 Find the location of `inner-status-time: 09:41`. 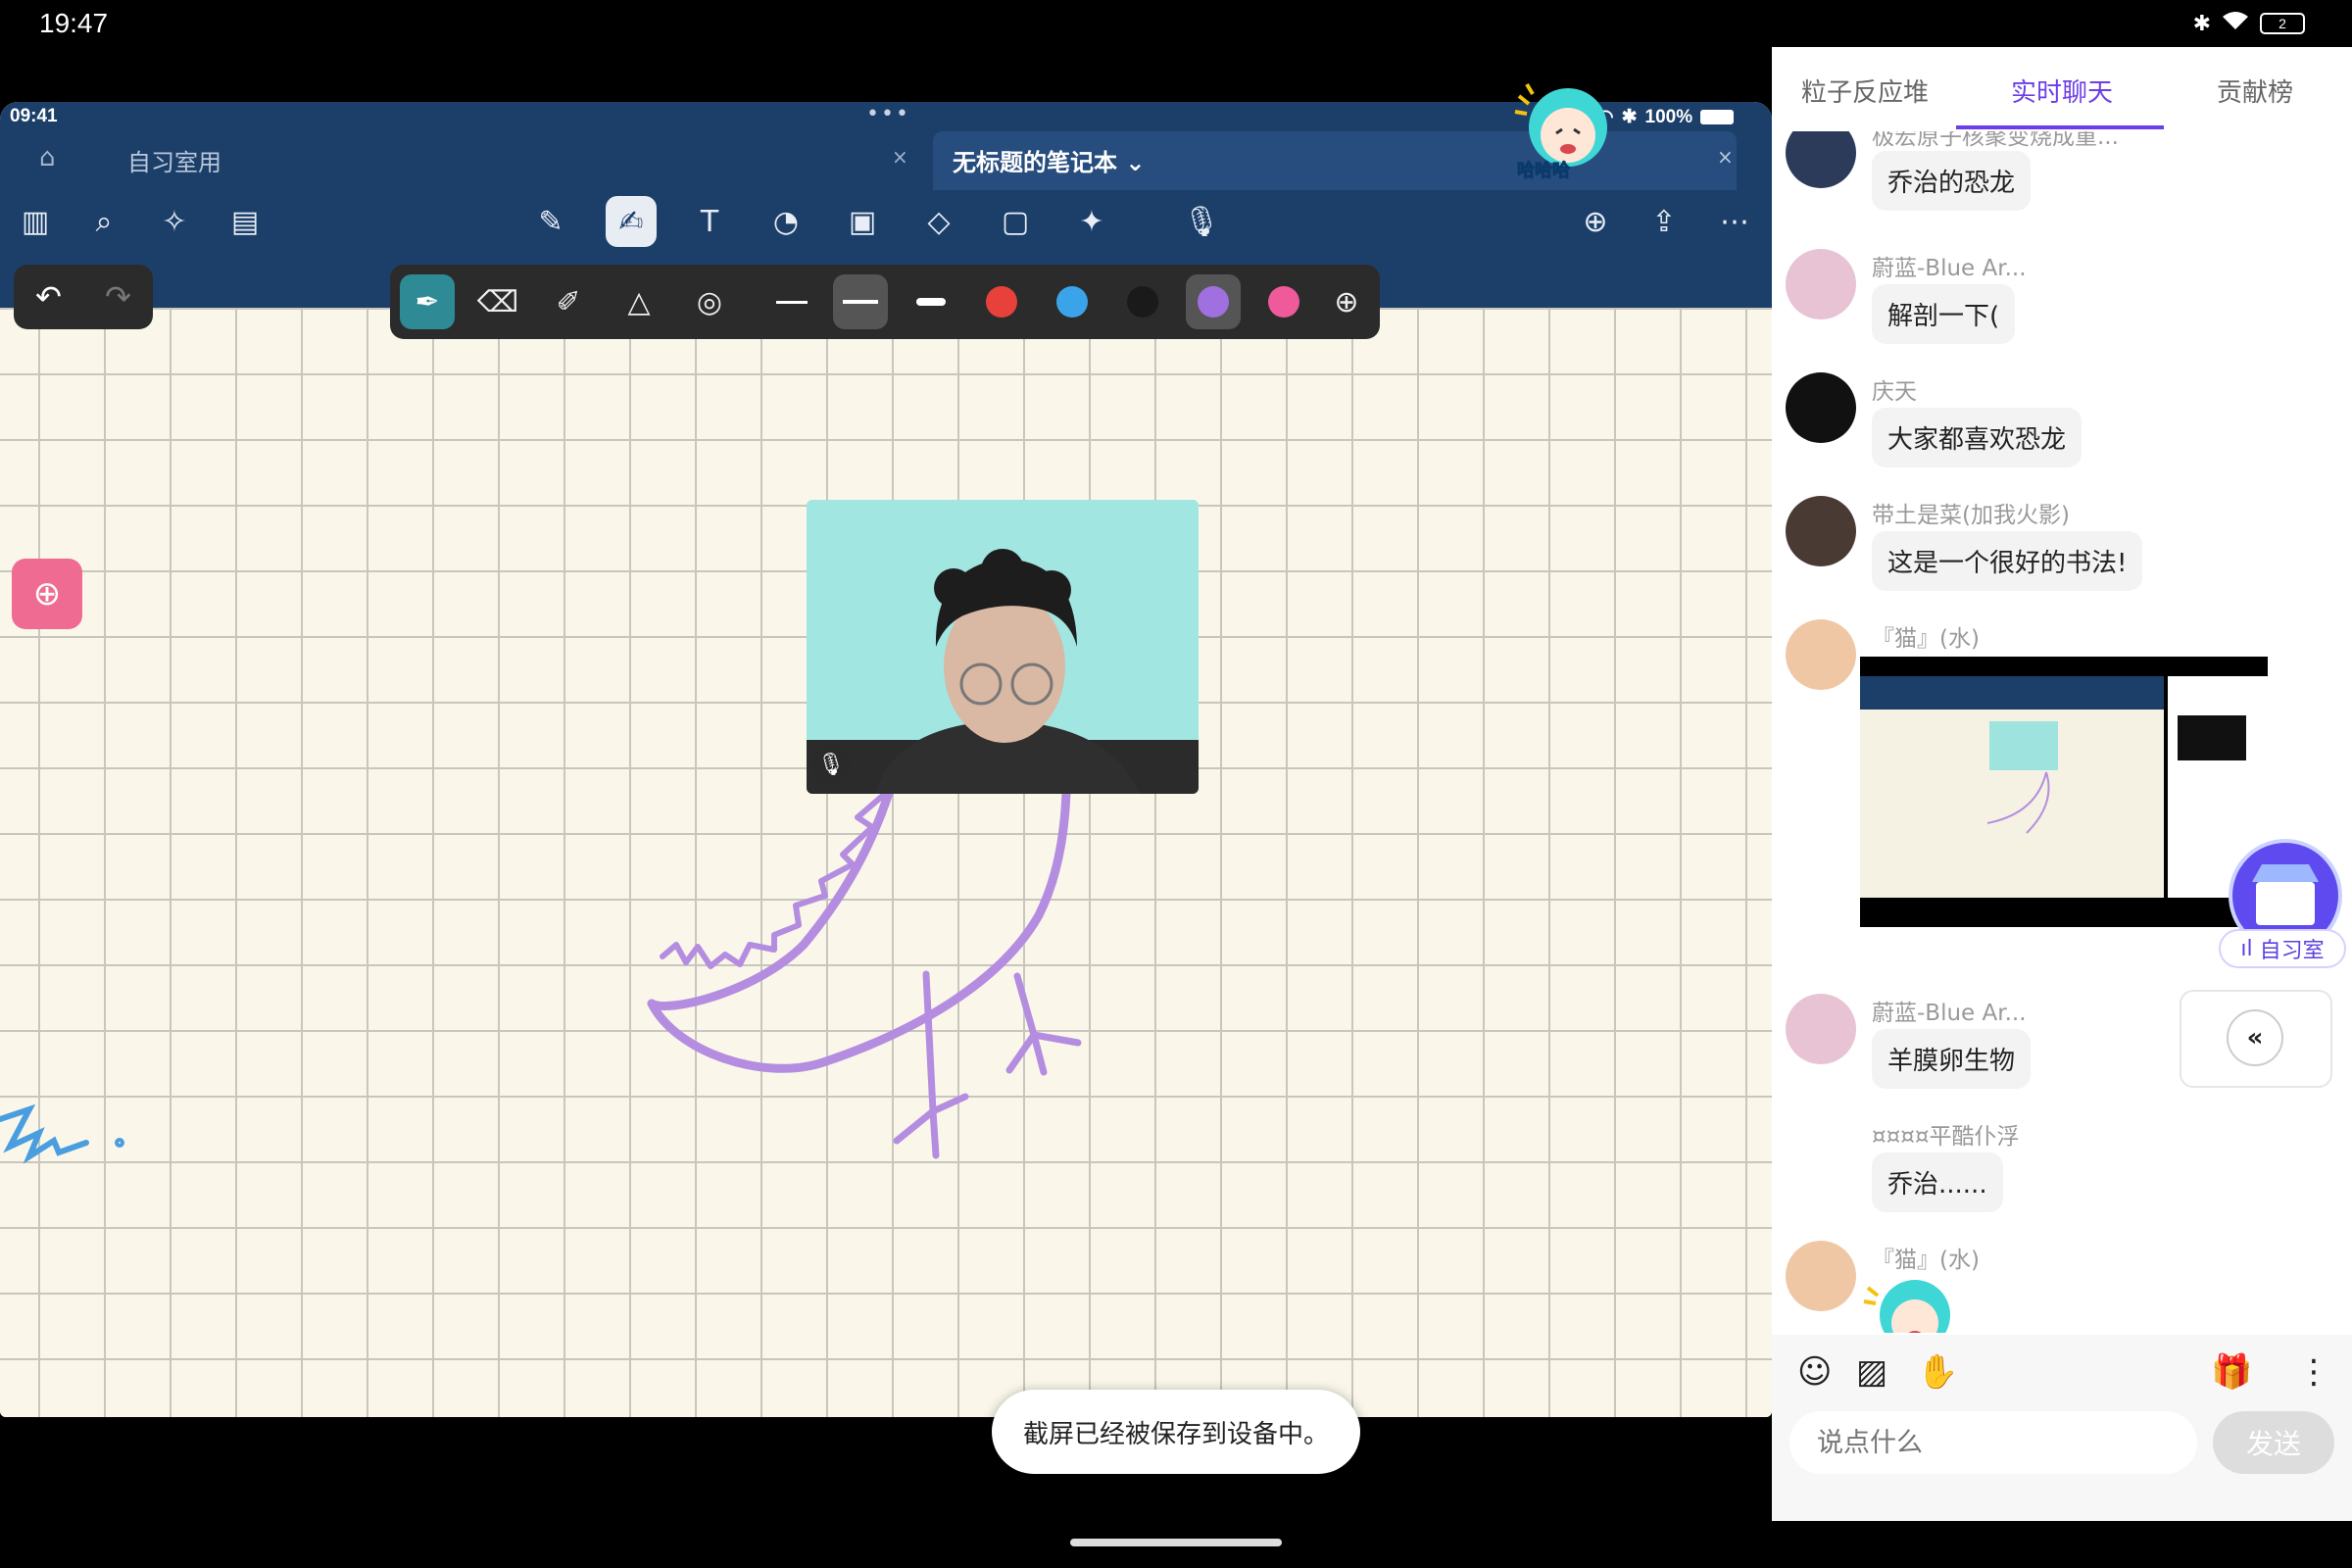

inner-status-time: 09:41 is located at coordinates (34, 116).